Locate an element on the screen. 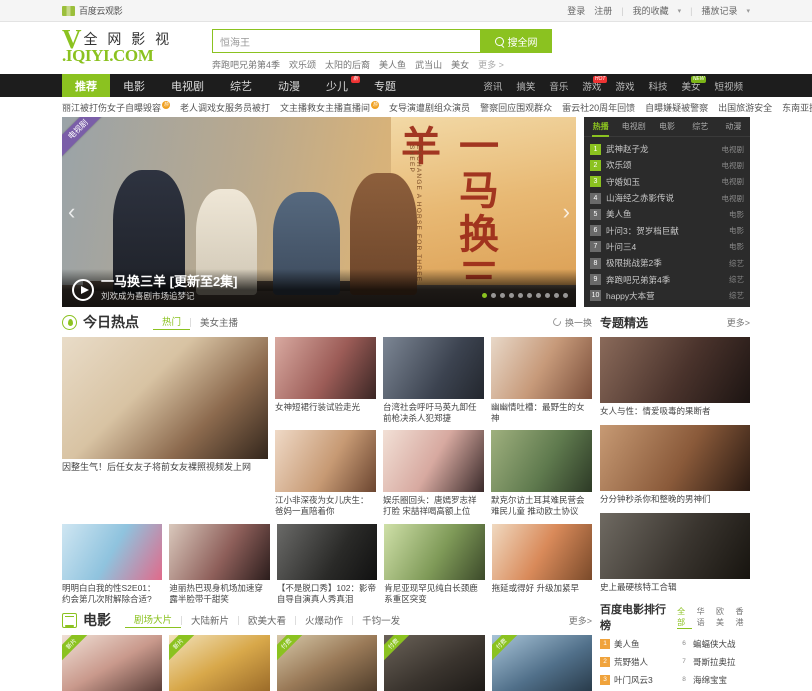  baidu-rank-item: 7 哥斯拉奥拉 is located at coordinates (714, 662).